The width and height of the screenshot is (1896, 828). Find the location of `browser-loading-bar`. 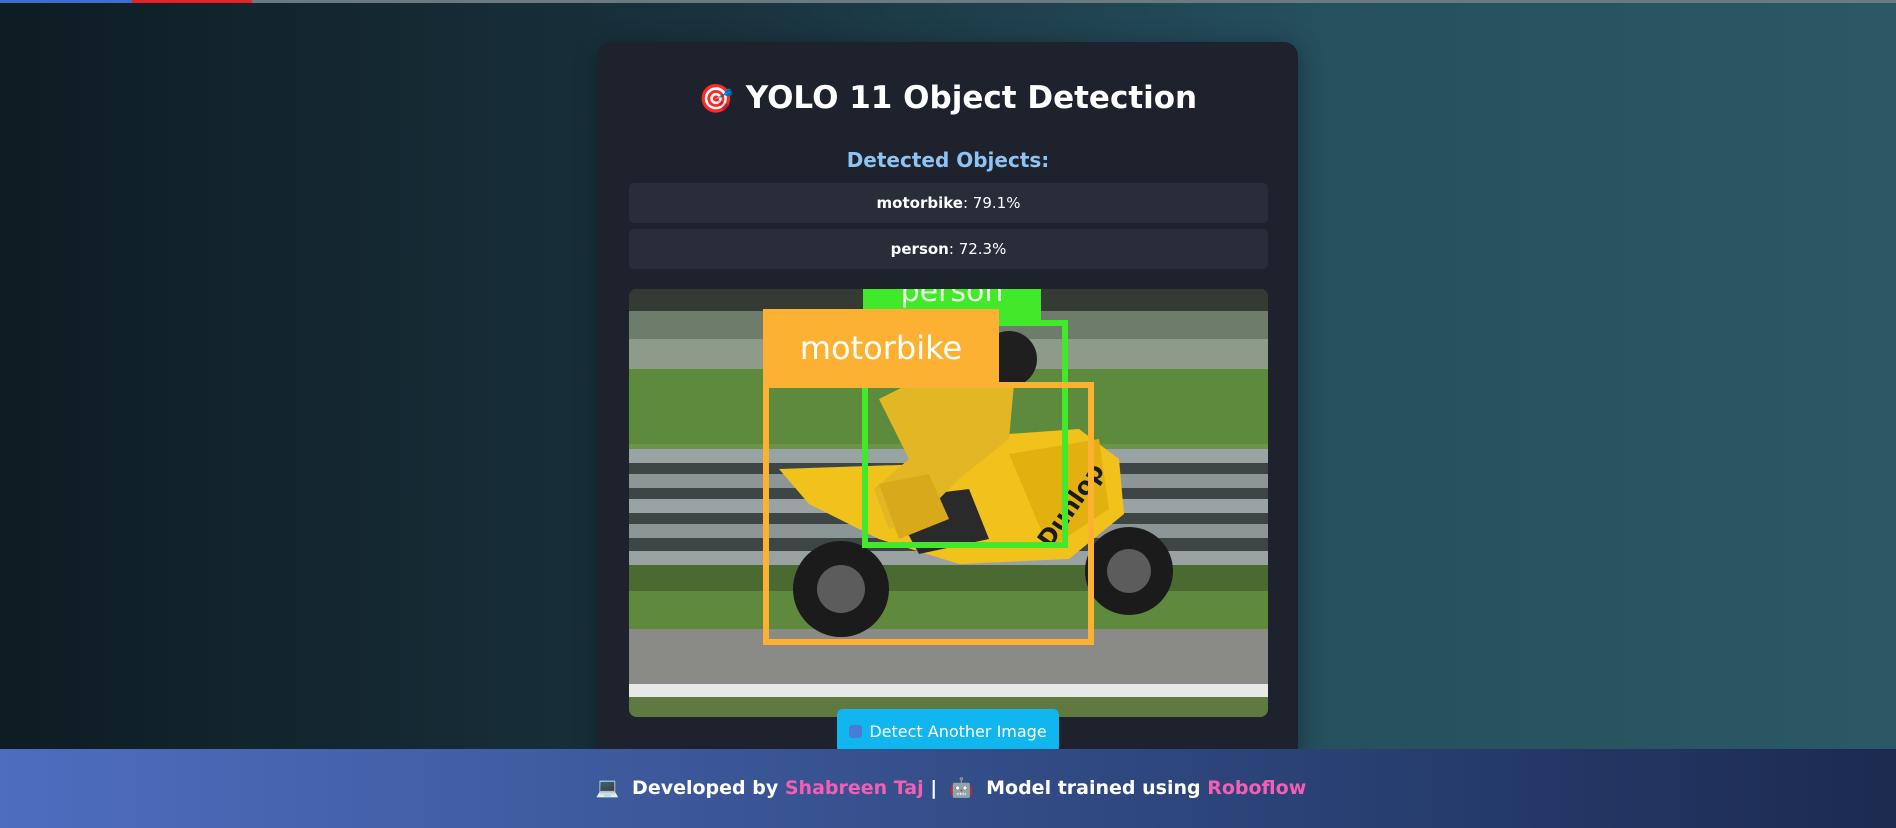

browser-loading-bar is located at coordinates (948, 1).